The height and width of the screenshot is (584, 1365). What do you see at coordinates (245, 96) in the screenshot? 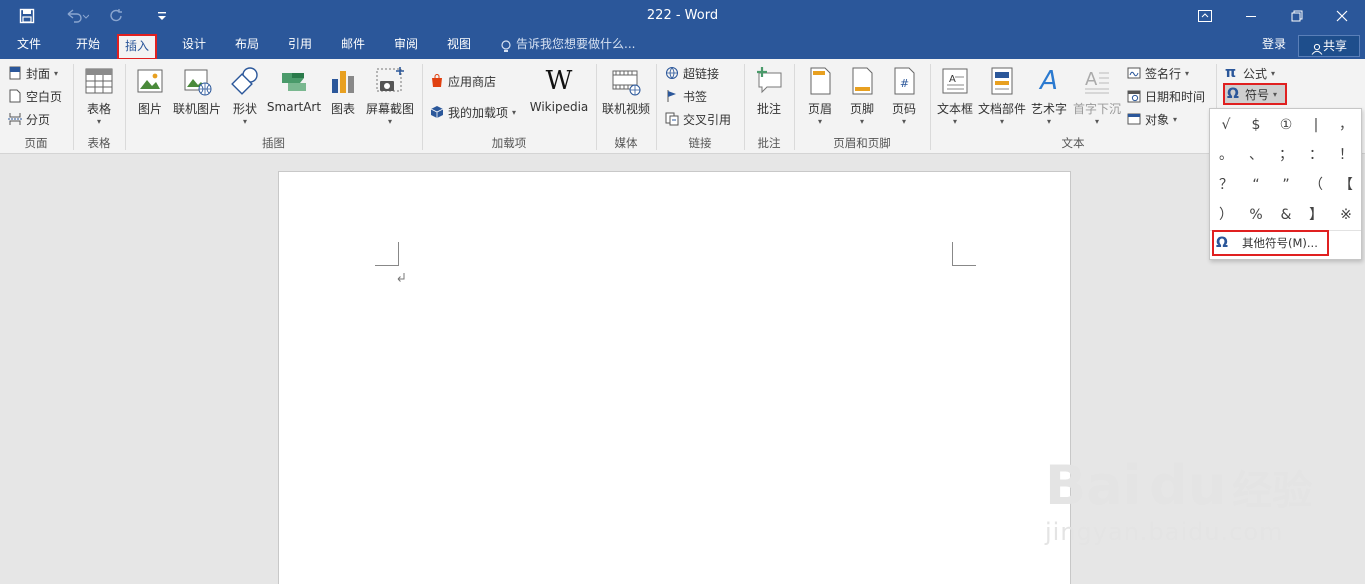
I see `shapes-button: 形状 ▾` at bounding box center [245, 96].